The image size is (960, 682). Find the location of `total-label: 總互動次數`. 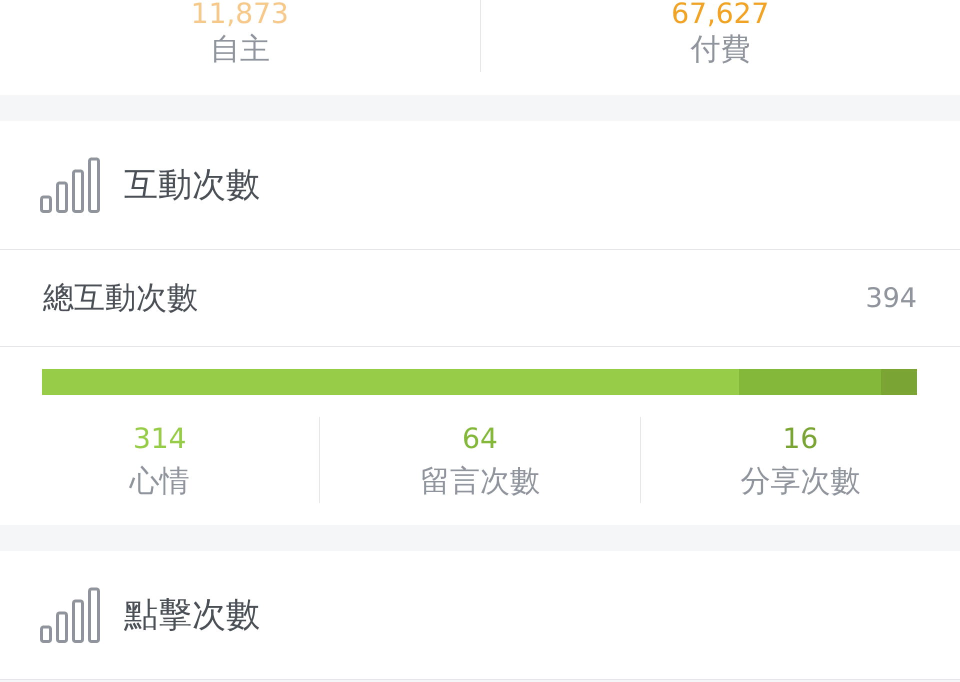

total-label: 總互動次數 is located at coordinates (120, 298).